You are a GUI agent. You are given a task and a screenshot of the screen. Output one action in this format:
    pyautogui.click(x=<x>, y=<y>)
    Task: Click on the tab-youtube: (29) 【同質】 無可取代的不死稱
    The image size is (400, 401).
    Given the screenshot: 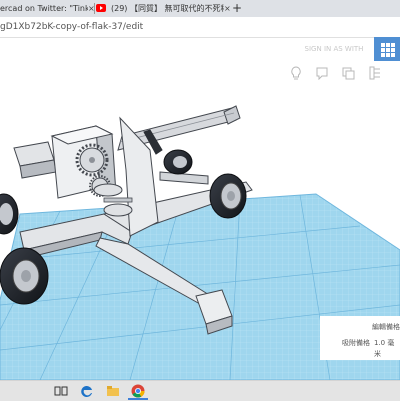 What is the action you would take?
    pyautogui.click(x=160, y=8)
    